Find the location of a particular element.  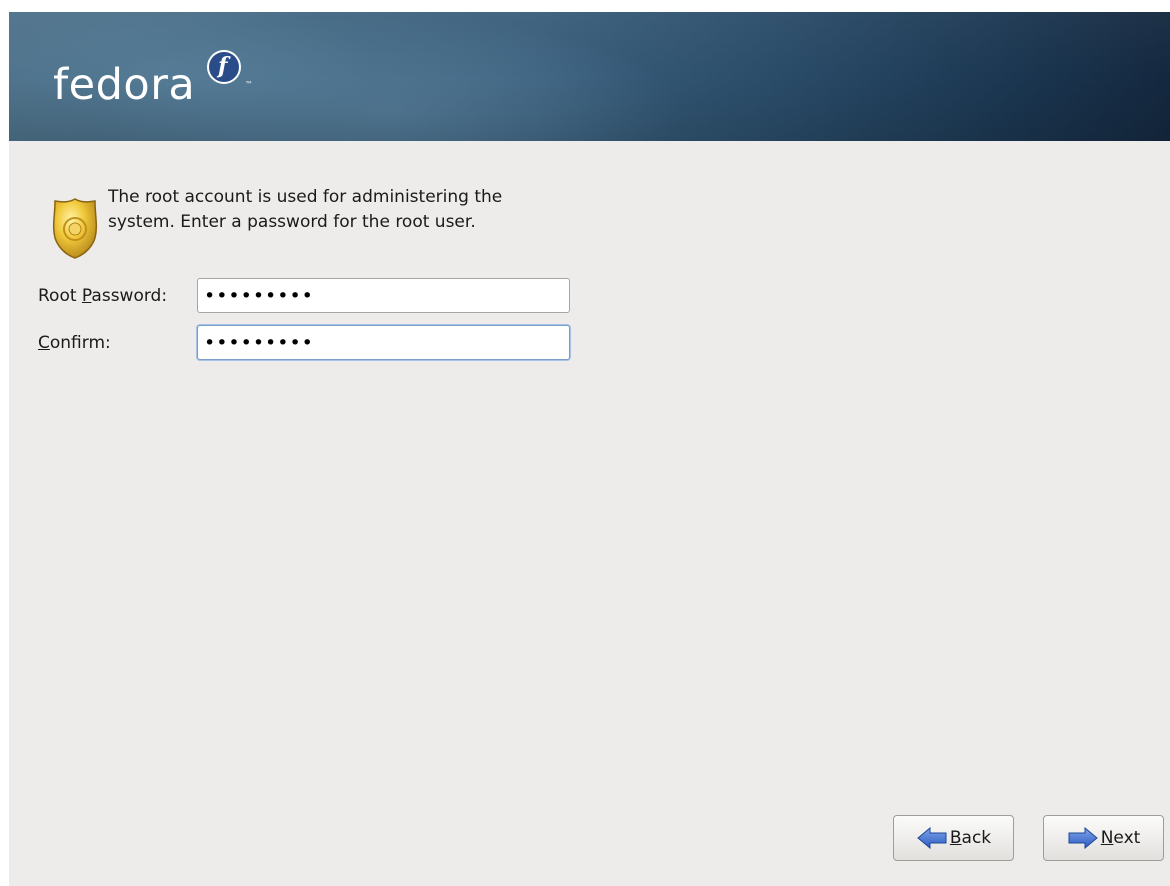

security-badge-icon is located at coordinates (75, 228).